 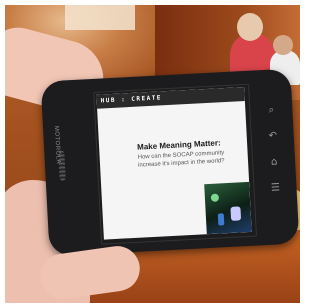 I want to click on screen-header-bar: HUB : CREATE, so click(x=170, y=98).